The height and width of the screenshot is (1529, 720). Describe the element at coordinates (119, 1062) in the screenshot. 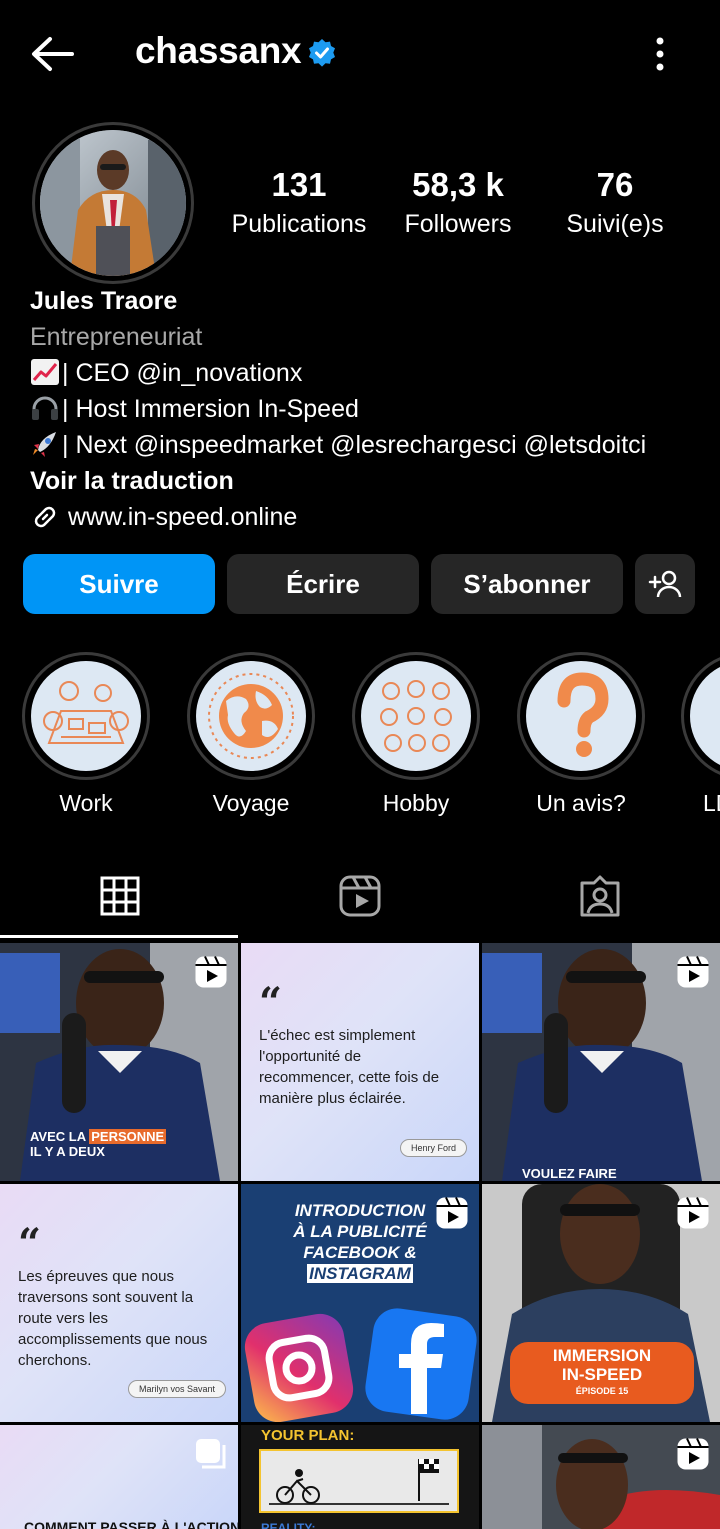

I see `post-thumbnail: AVEC LA PERSONNE IL Y A DEUX` at that location.